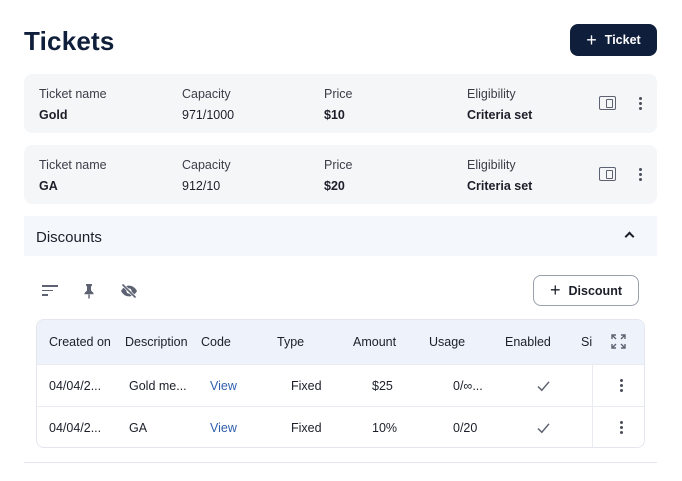 The width and height of the screenshot is (682, 481). What do you see at coordinates (80, 342) in the screenshot?
I see `column-header-created-on: Created on` at bounding box center [80, 342].